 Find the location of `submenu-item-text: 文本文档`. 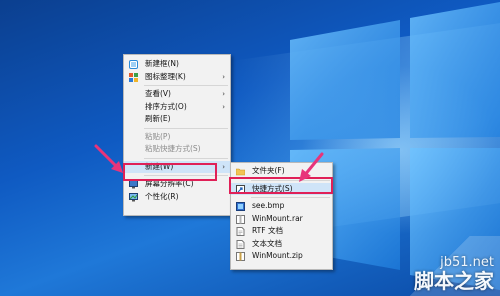

submenu-item-text: 文本文档 is located at coordinates (281, 244).